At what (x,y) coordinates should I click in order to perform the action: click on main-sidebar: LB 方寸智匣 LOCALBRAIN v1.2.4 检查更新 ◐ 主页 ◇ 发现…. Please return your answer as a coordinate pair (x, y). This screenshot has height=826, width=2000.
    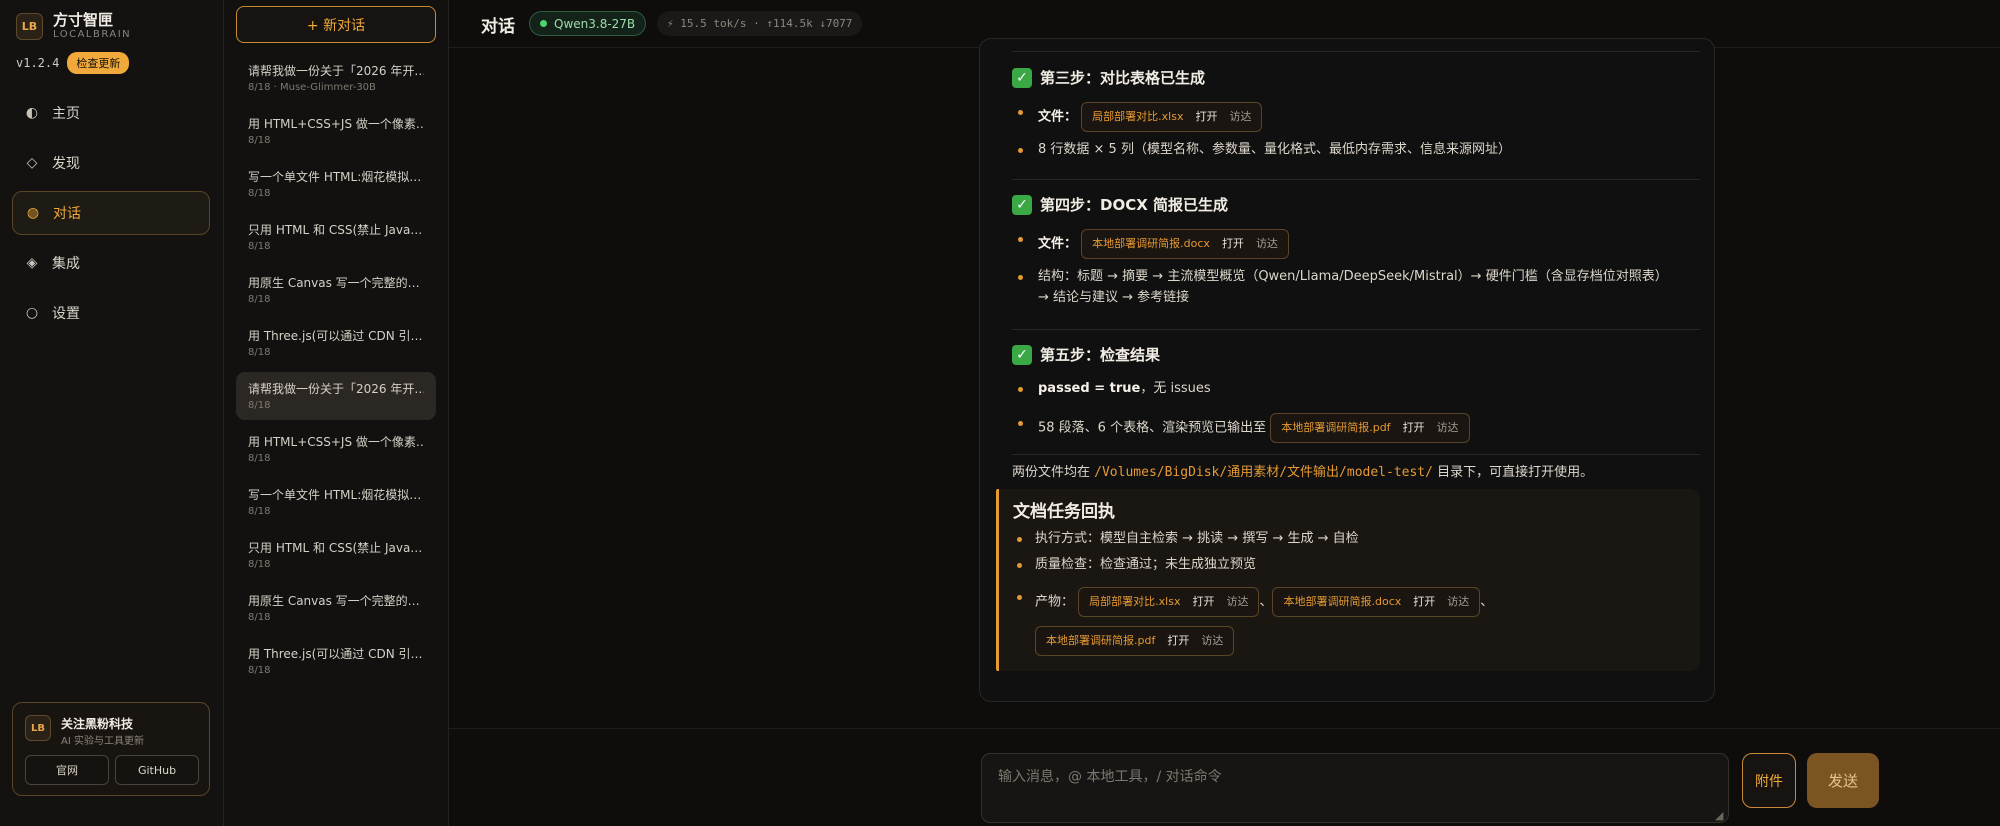
    Looking at the image, I should click on (112, 413).